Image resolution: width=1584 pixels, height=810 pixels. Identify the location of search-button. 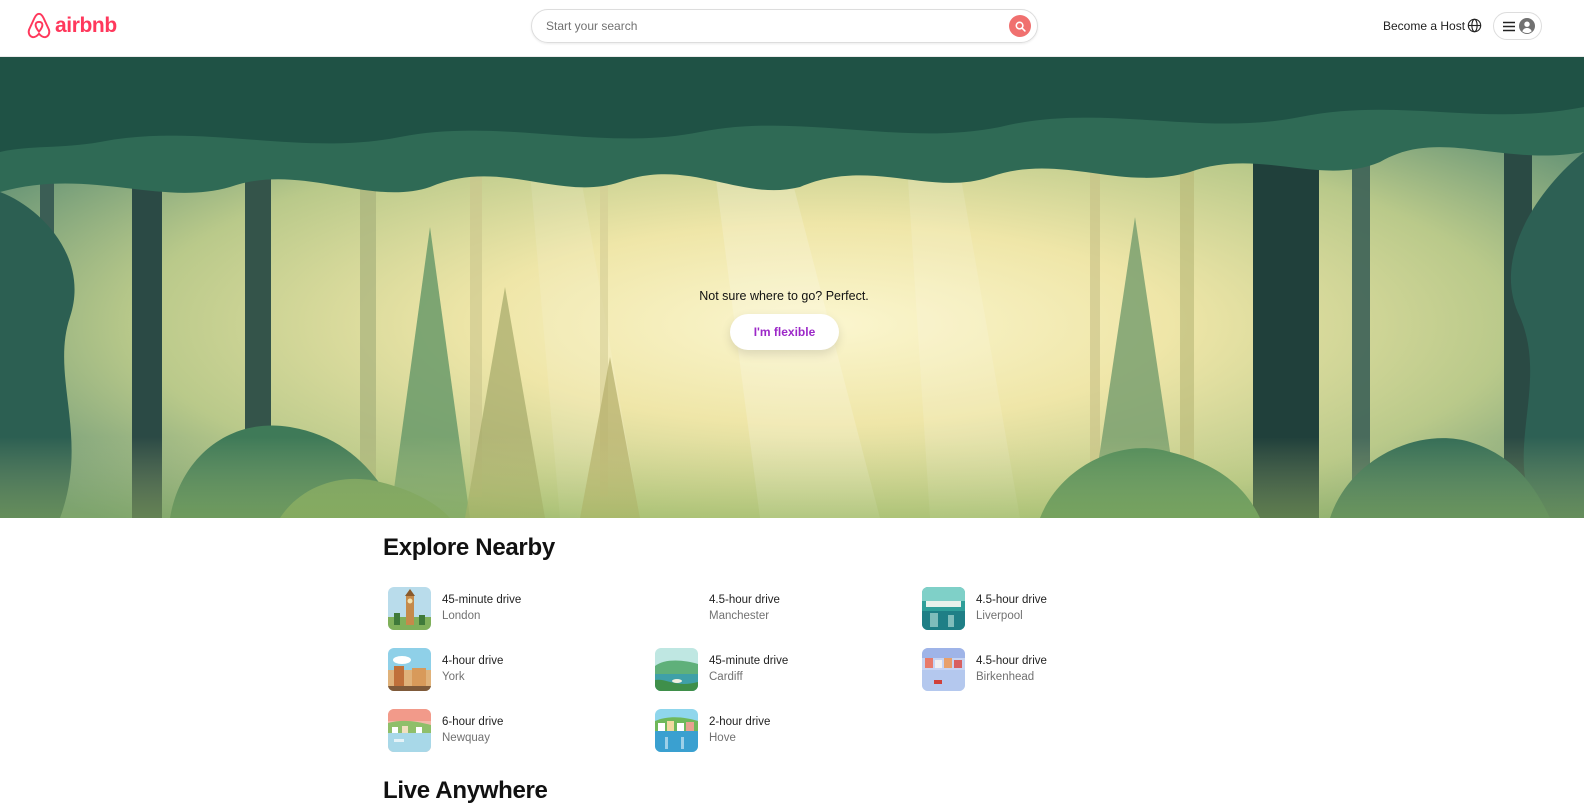
(1020, 26).